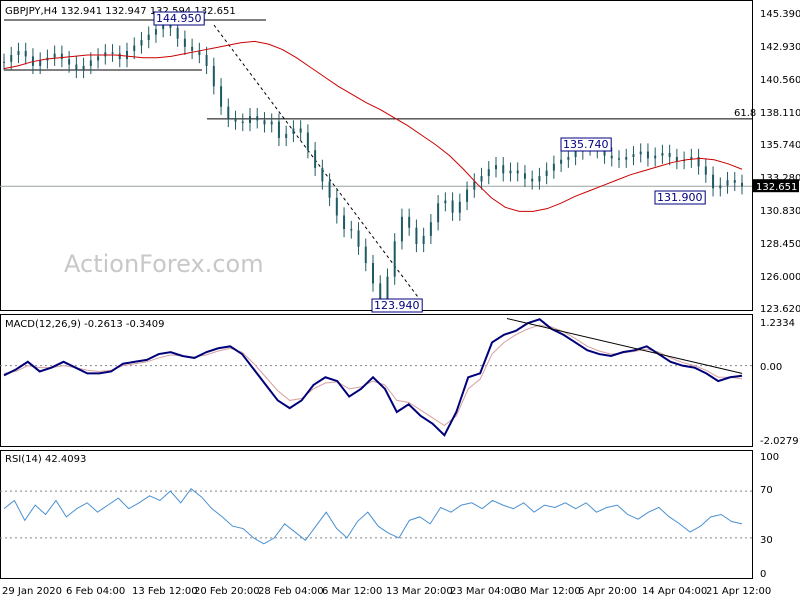  Describe the element at coordinates (674, 591) in the screenshot. I see `x-tick-label: 14 Apr 04:00` at that location.